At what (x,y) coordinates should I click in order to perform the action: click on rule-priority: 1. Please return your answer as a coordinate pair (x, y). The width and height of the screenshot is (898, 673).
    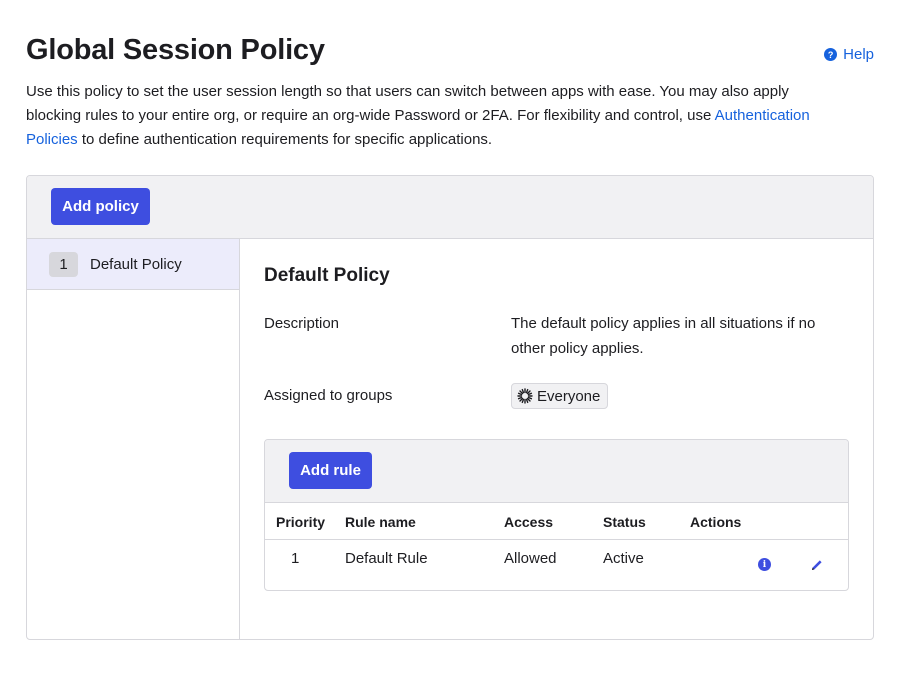
    Looking at the image, I should click on (295, 558).